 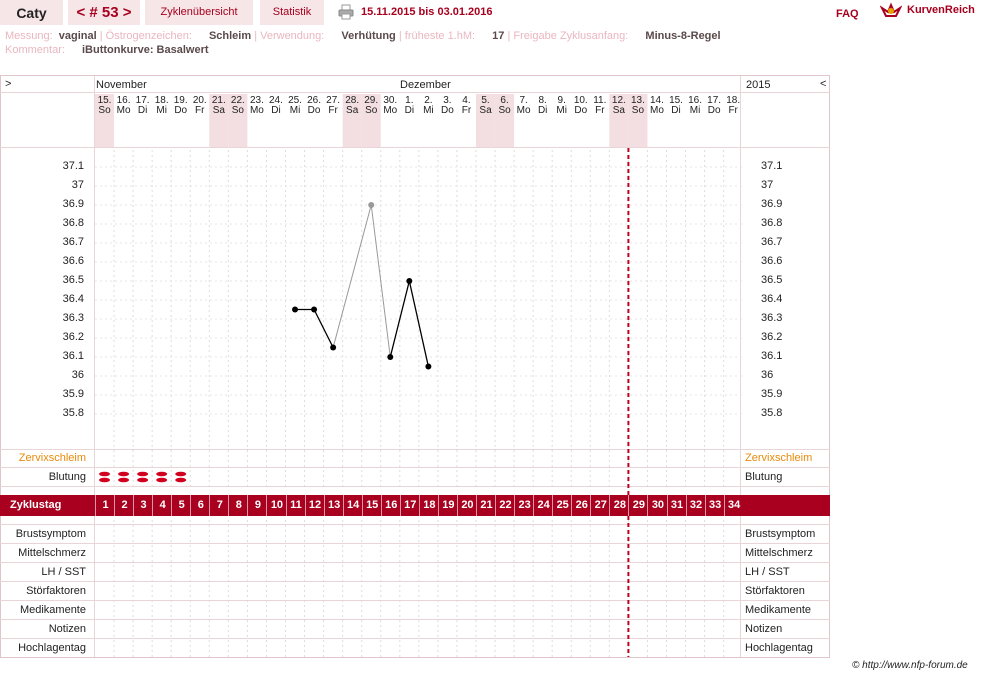 I want to click on cycle-day-number: 21, so click(x=486, y=505).